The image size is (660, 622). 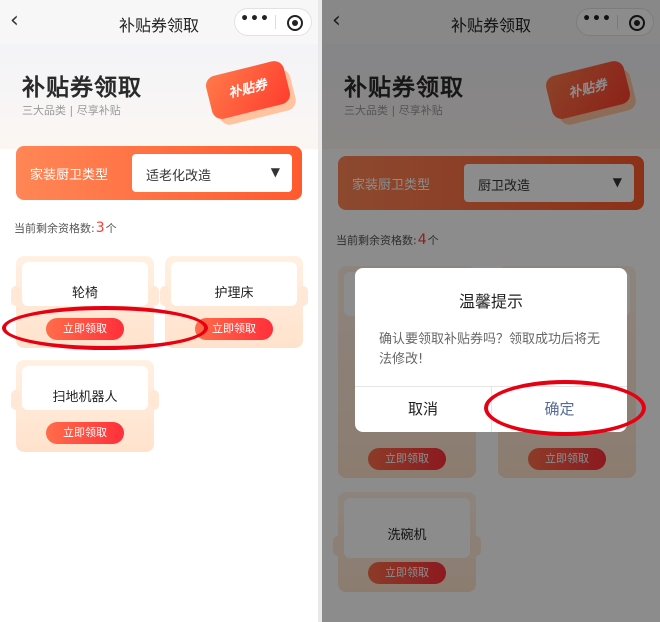 I want to click on type-dropdown-value: 适老化改造, so click(x=179, y=176).